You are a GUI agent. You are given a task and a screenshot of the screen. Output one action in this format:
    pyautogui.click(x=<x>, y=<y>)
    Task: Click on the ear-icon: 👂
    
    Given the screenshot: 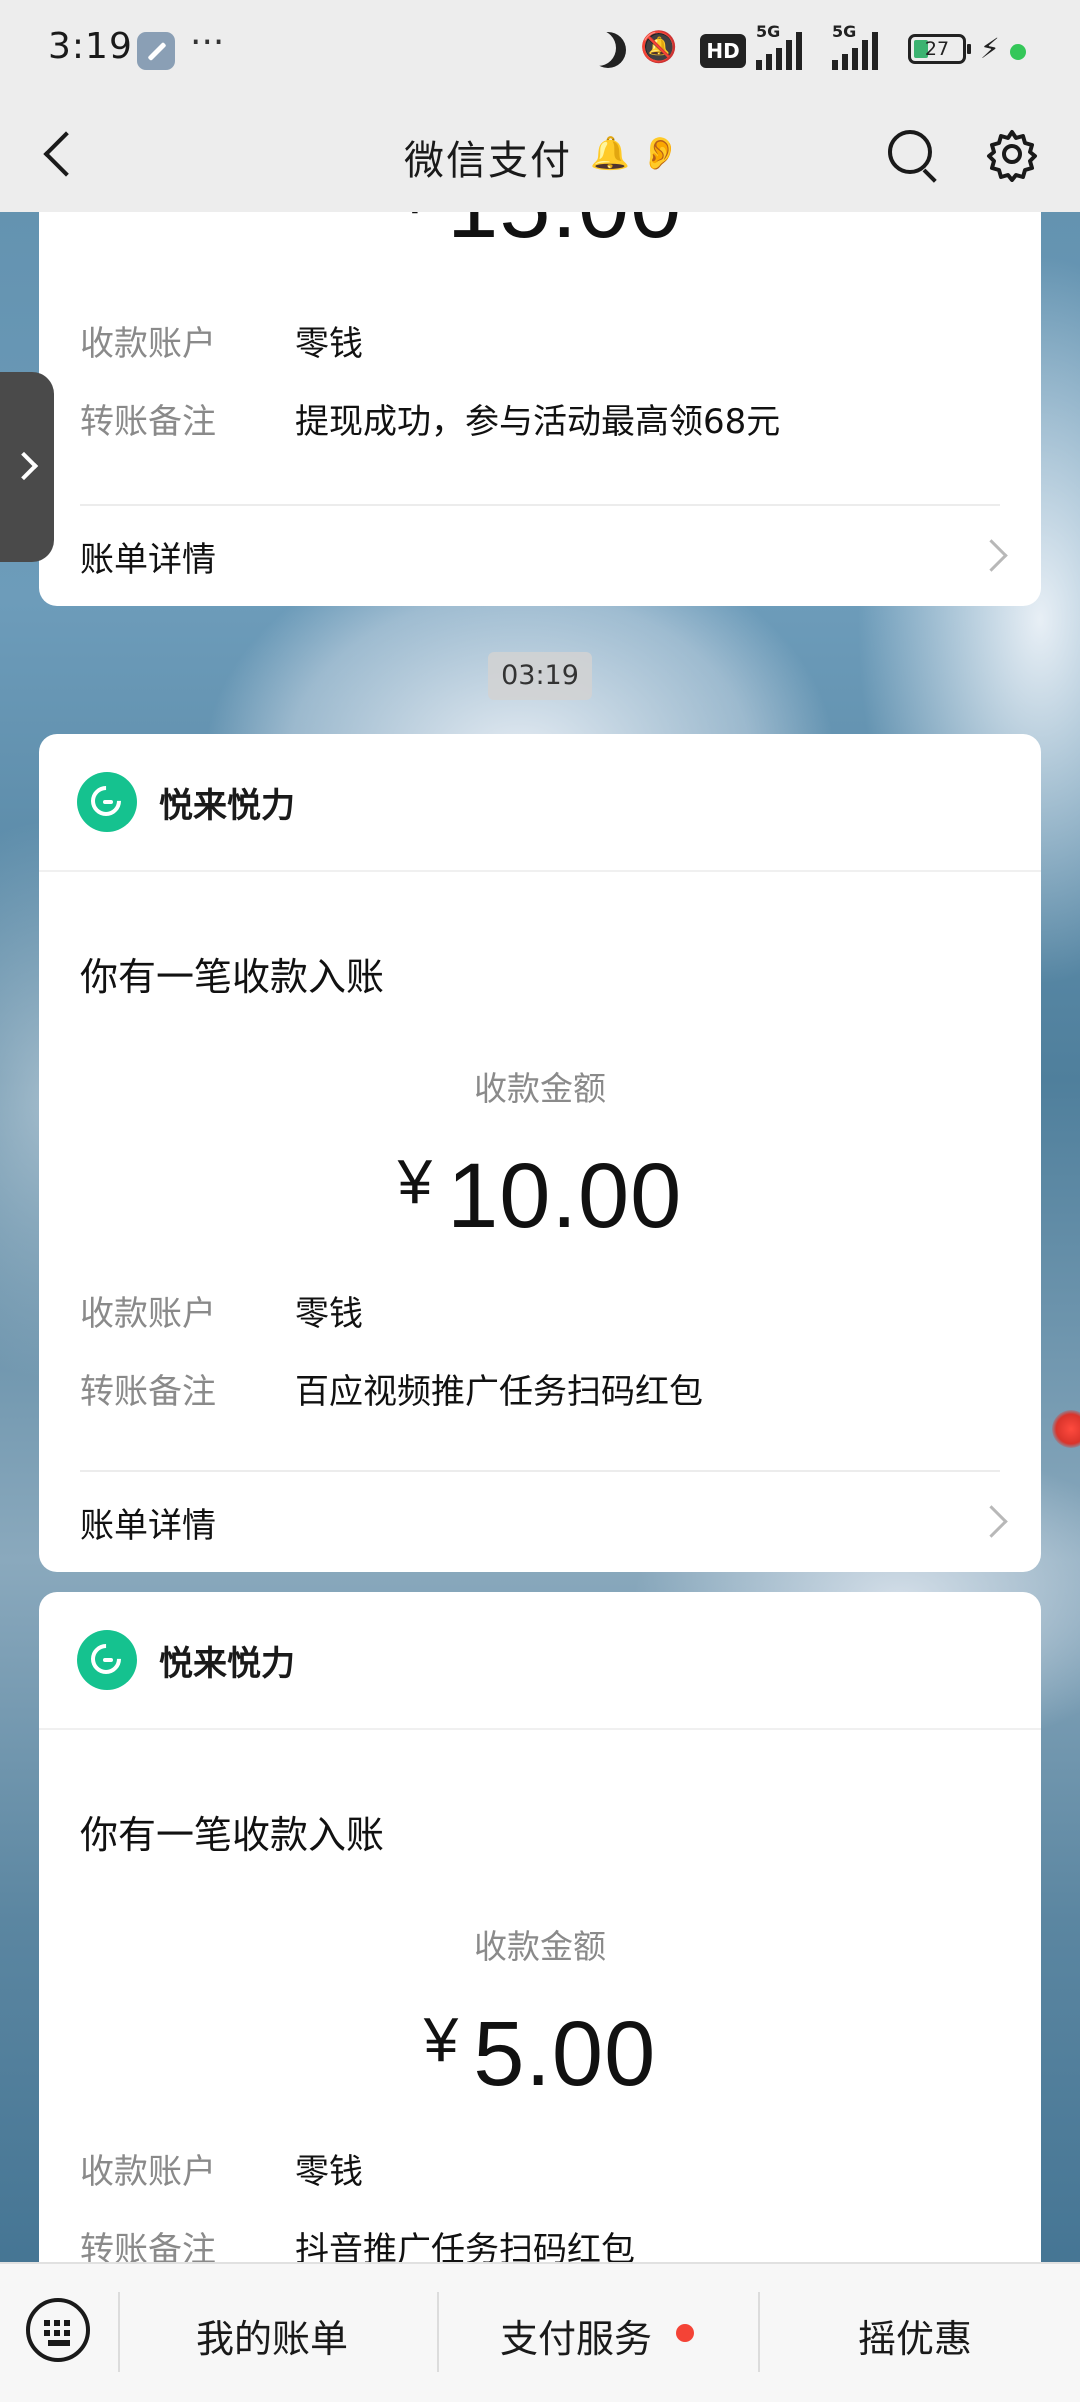 What is the action you would take?
    pyautogui.click(x=660, y=153)
    